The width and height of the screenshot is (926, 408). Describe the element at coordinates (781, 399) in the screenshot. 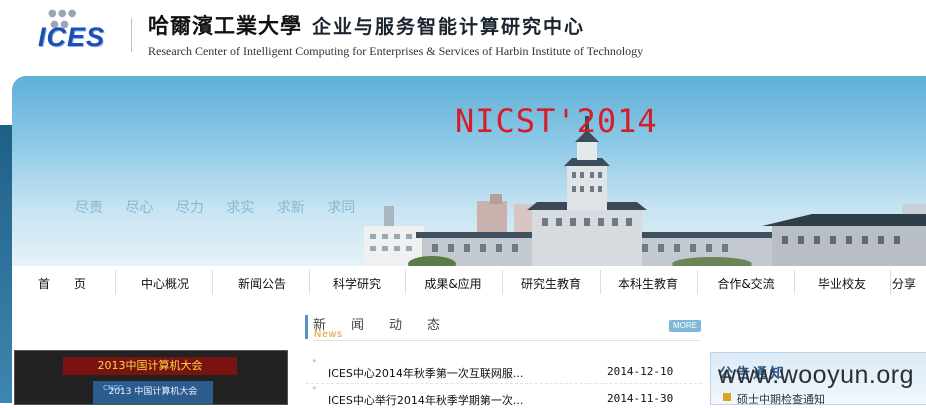

I see `notice-item: 硕士中期检查通知` at that location.